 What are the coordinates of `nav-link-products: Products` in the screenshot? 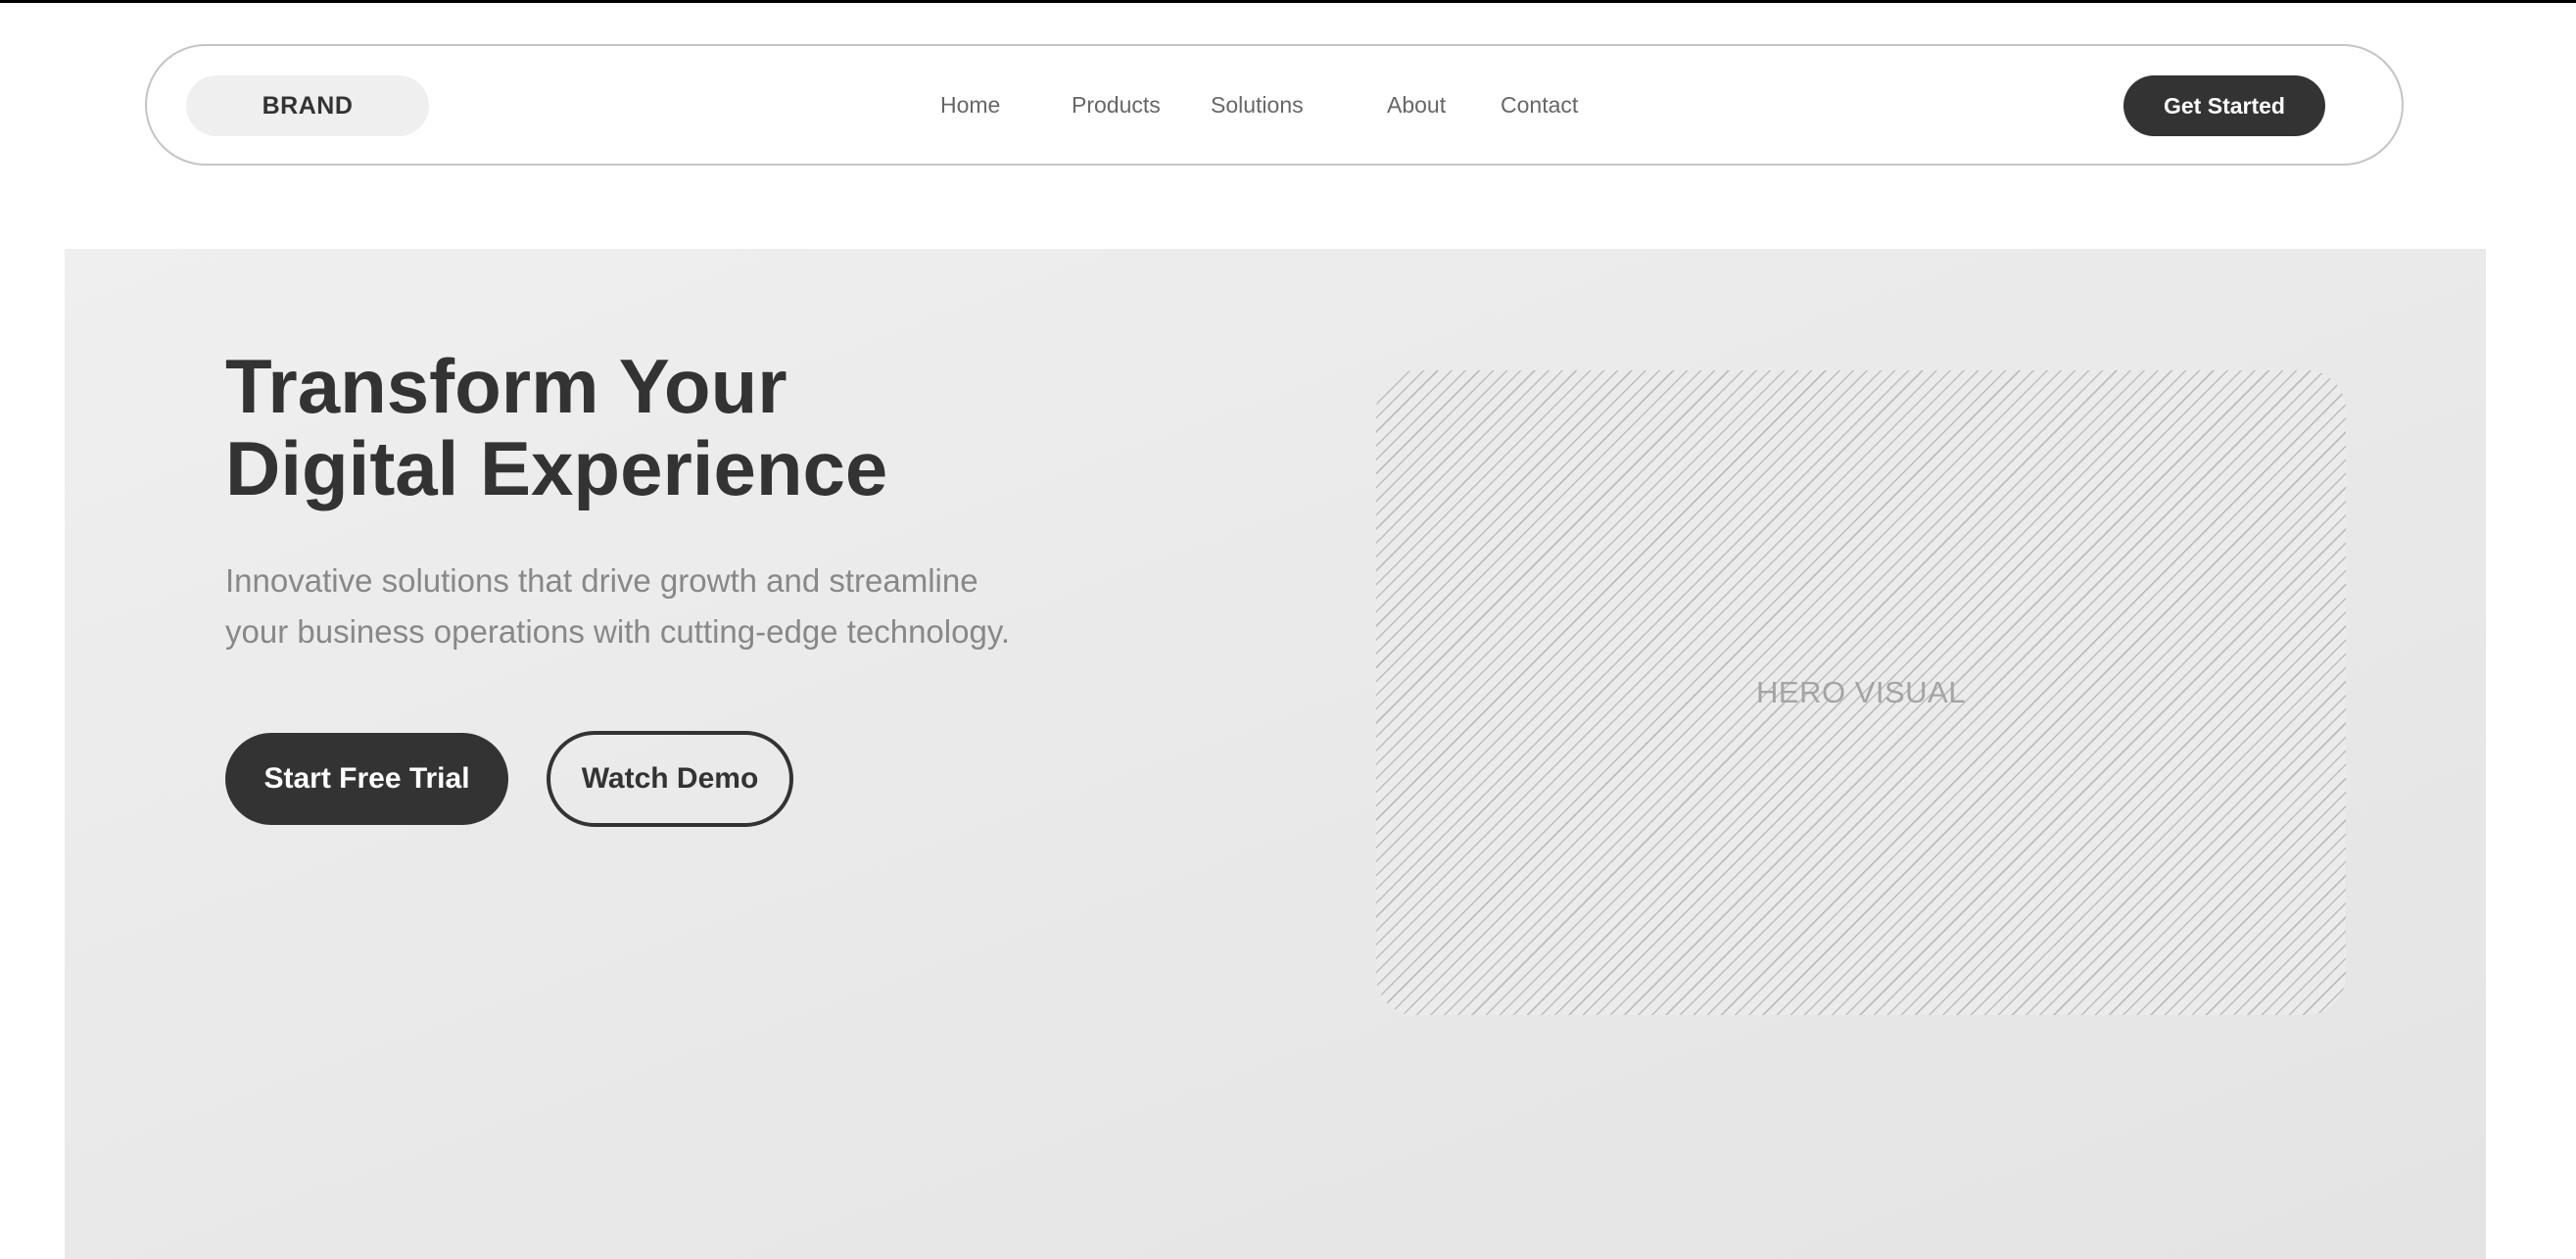 It's located at (1116, 105).